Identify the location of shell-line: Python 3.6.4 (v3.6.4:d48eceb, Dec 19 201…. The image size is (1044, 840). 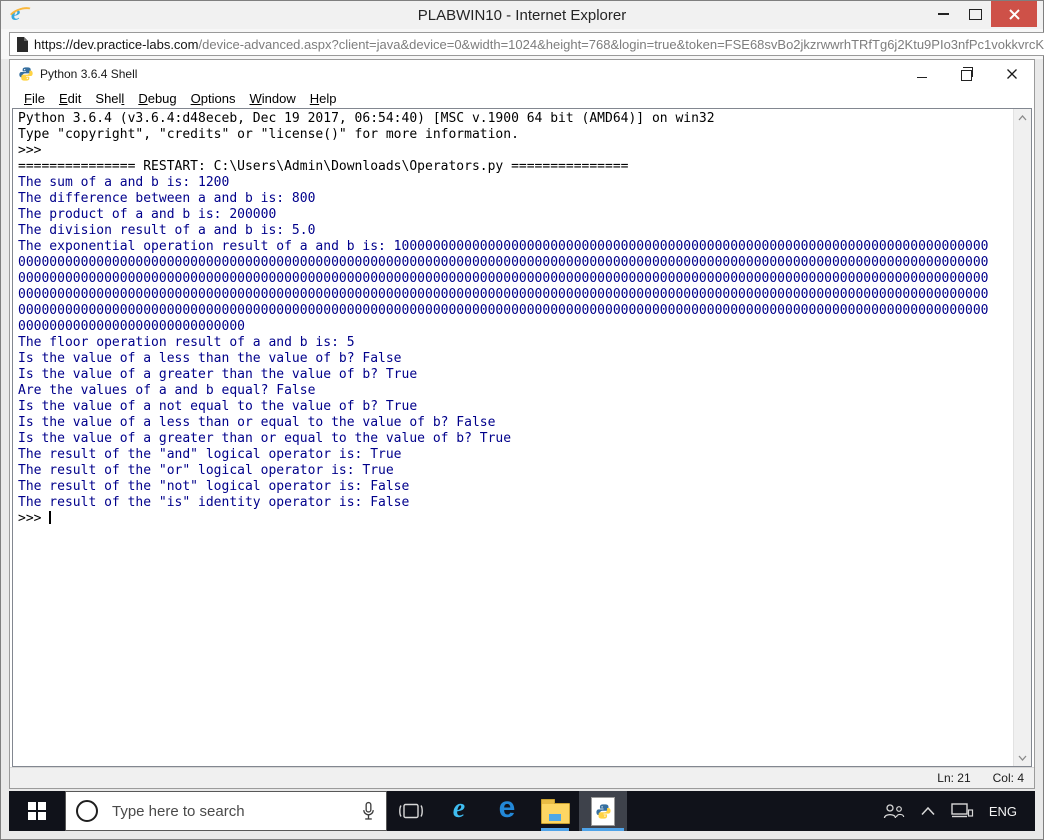
(366, 118).